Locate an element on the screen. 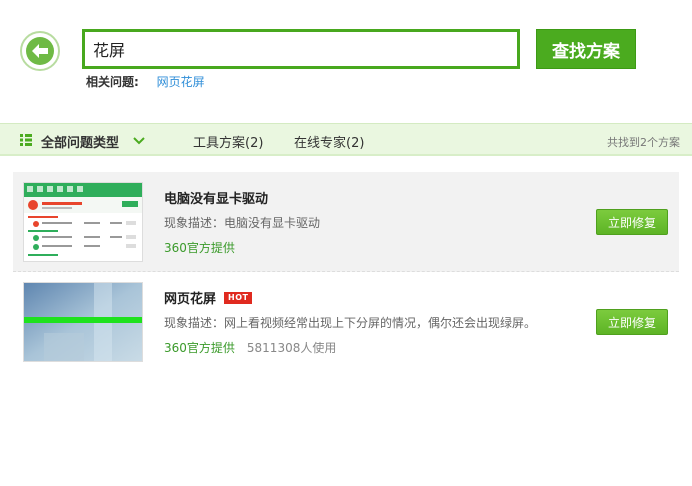 The height and width of the screenshot is (486, 692). result-meta: 360官方提供 is located at coordinates (199, 247).